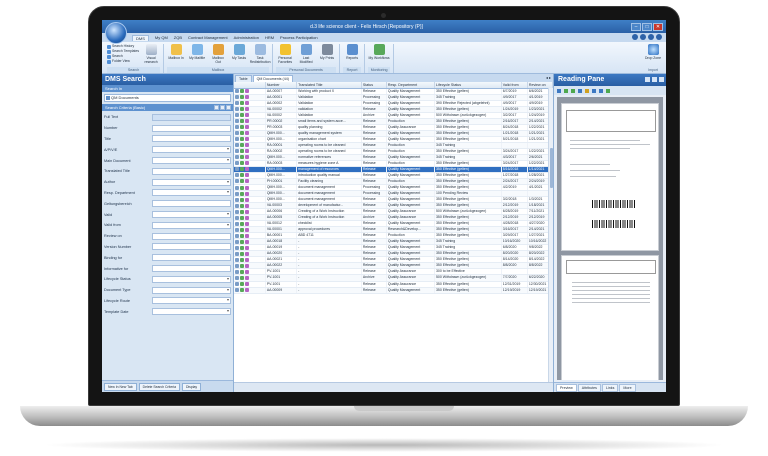 This screenshot has height=456, width=768. Describe the element at coordinates (658, 26) in the screenshot. I see `close-button: ✕` at that location.